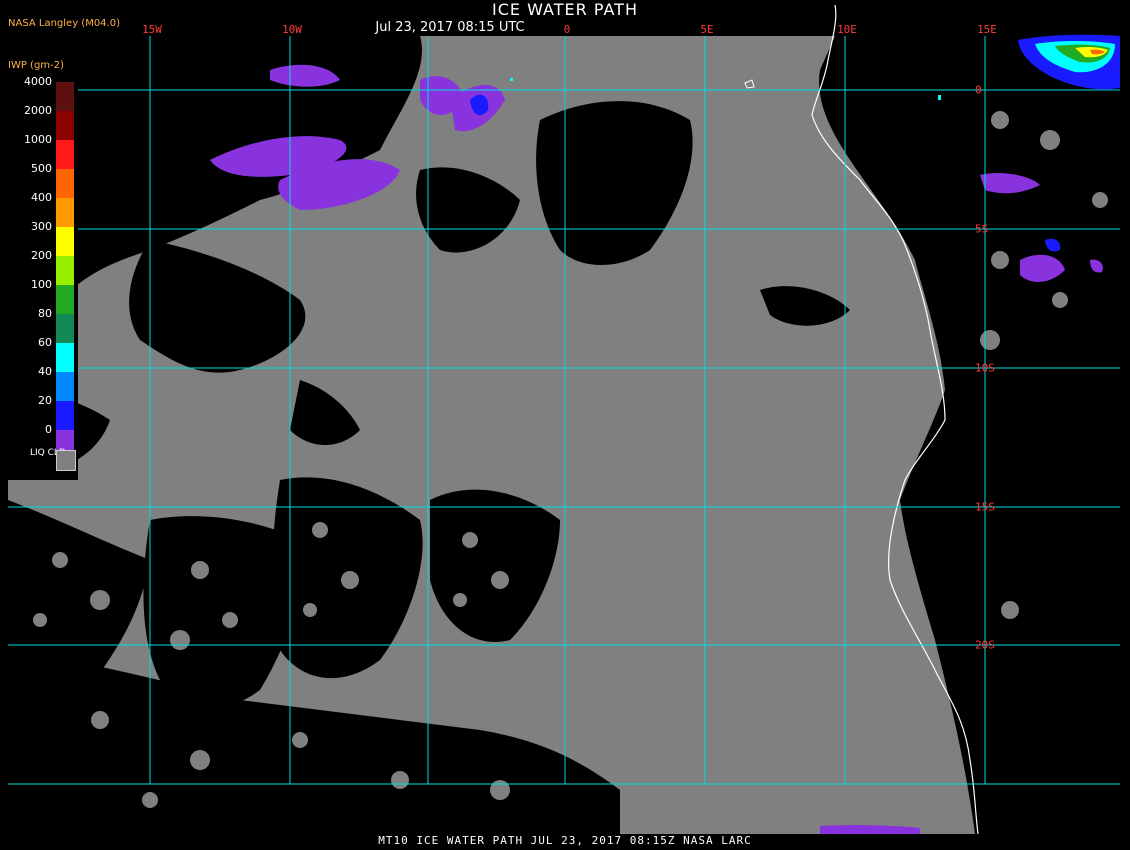 This screenshot has height=850, width=1130. I want to click on legend-step-label: 400, so click(41, 197).